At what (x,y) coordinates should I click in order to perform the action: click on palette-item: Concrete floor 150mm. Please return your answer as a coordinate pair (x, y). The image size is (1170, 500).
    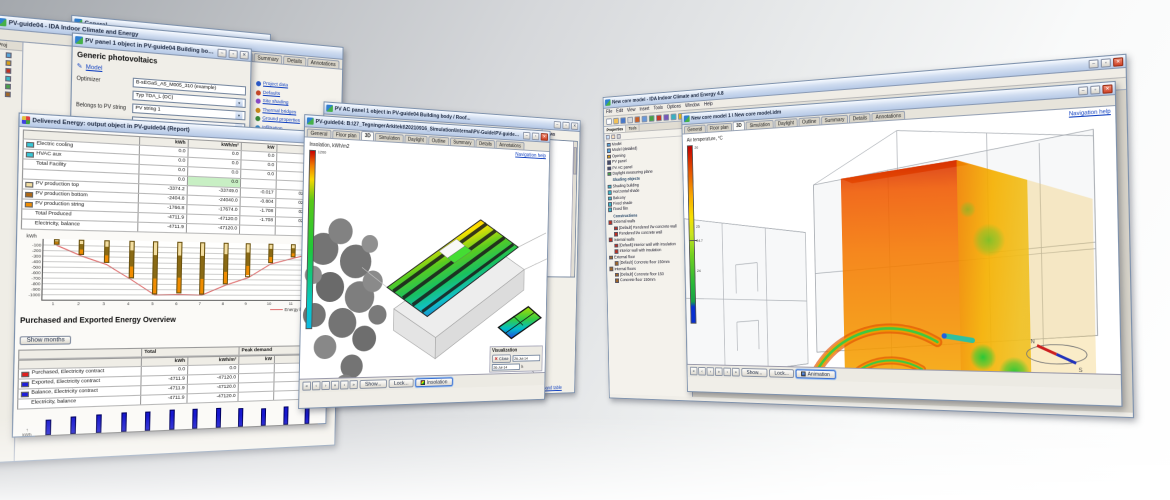
    Looking at the image, I should click on (648, 280).